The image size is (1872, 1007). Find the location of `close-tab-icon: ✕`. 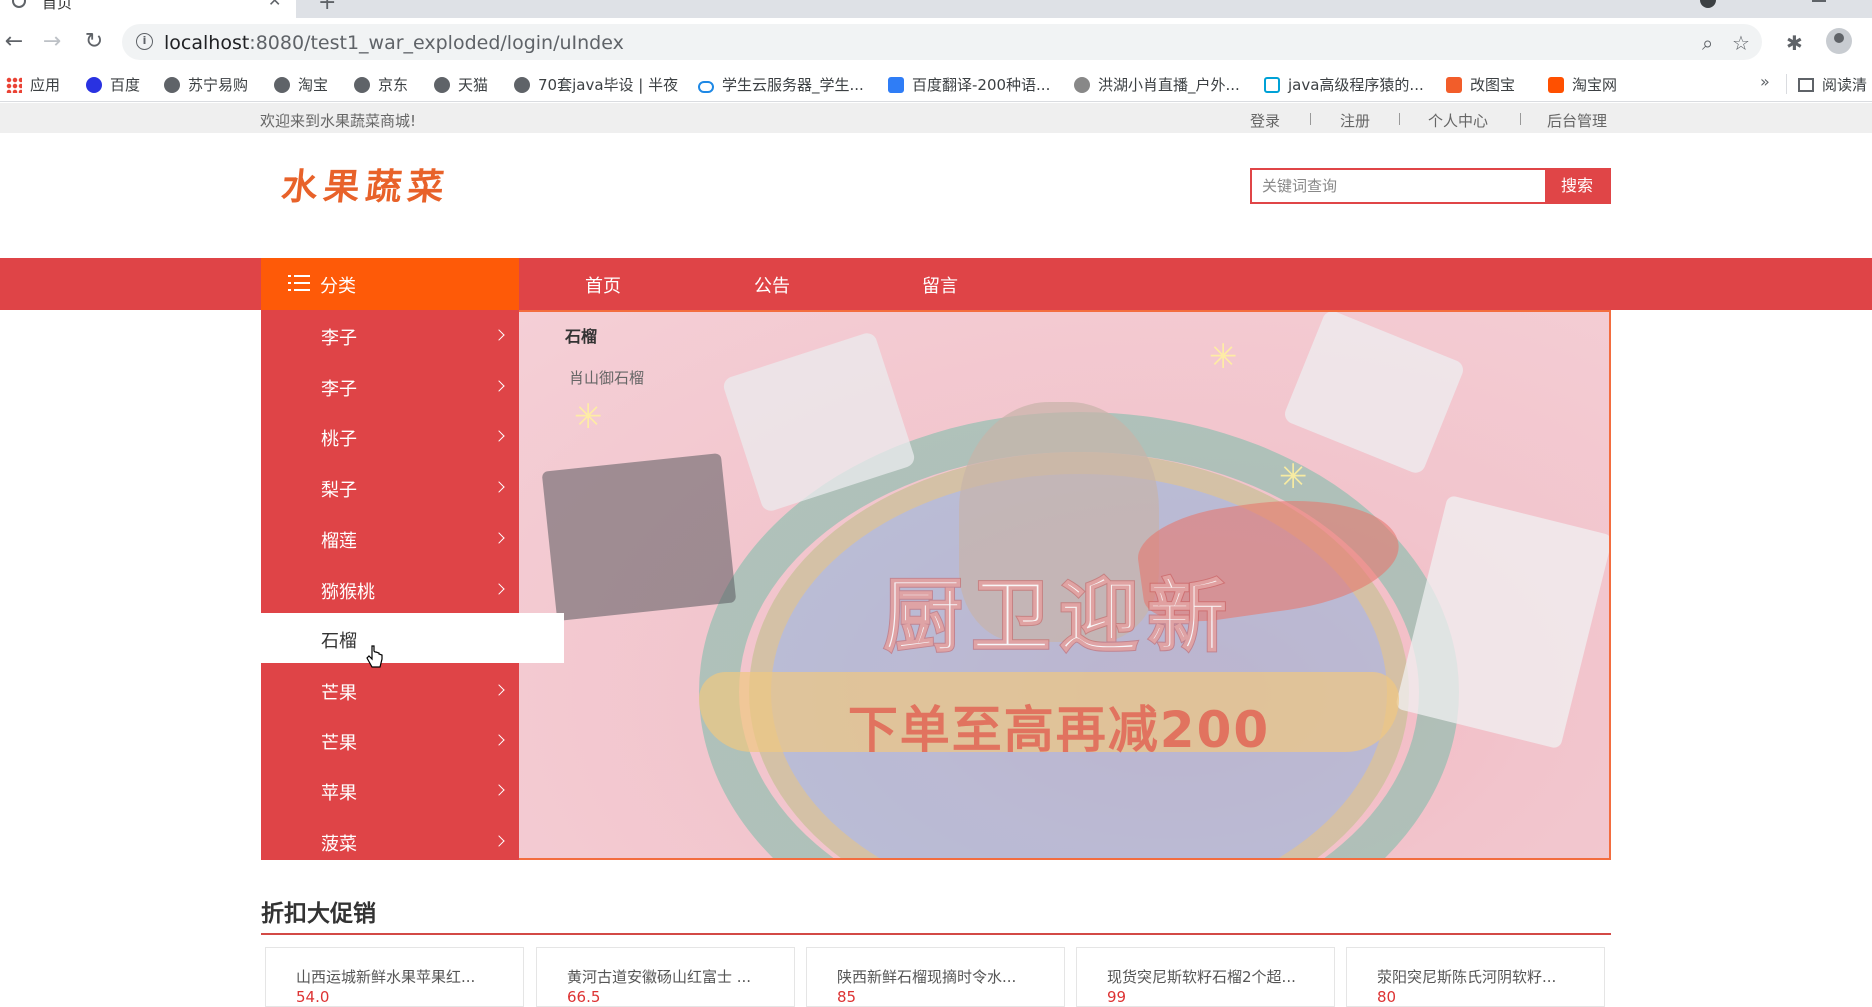

close-tab-icon: ✕ is located at coordinates (274, 5).